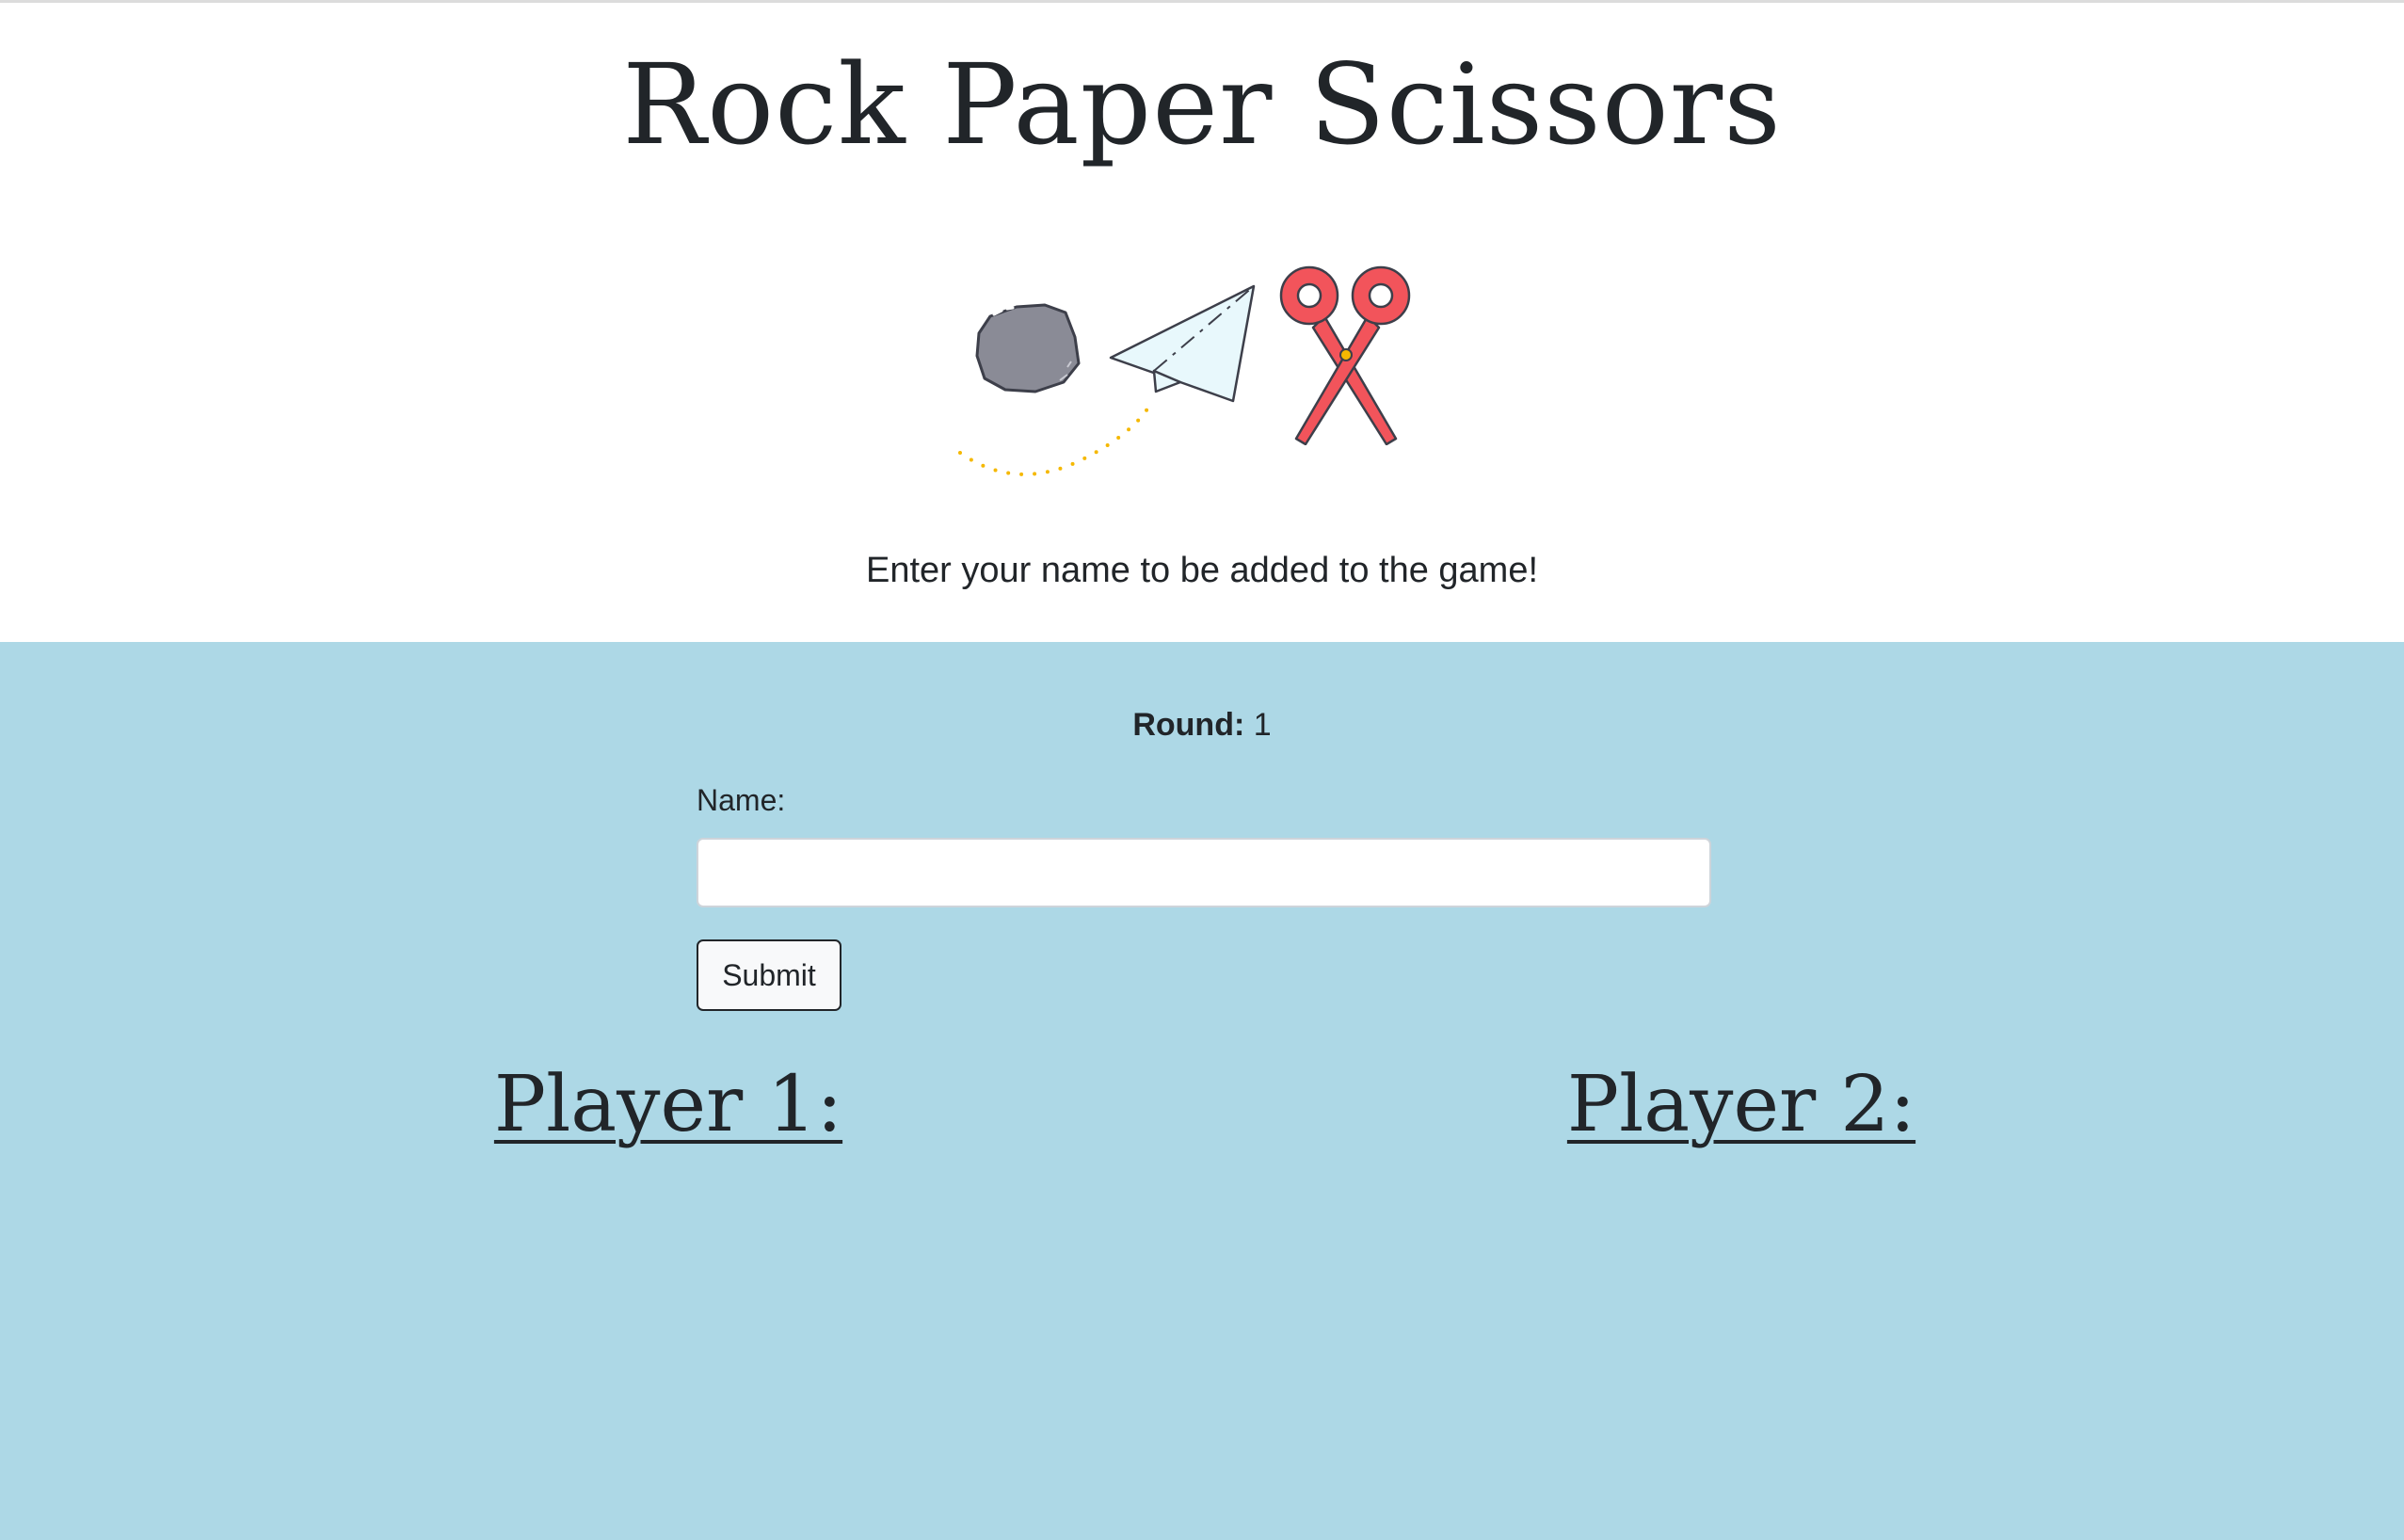 Image resolution: width=2404 pixels, height=1540 pixels. What do you see at coordinates (668, 1104) in the screenshot?
I see `player-1-heading: Player 1:` at bounding box center [668, 1104].